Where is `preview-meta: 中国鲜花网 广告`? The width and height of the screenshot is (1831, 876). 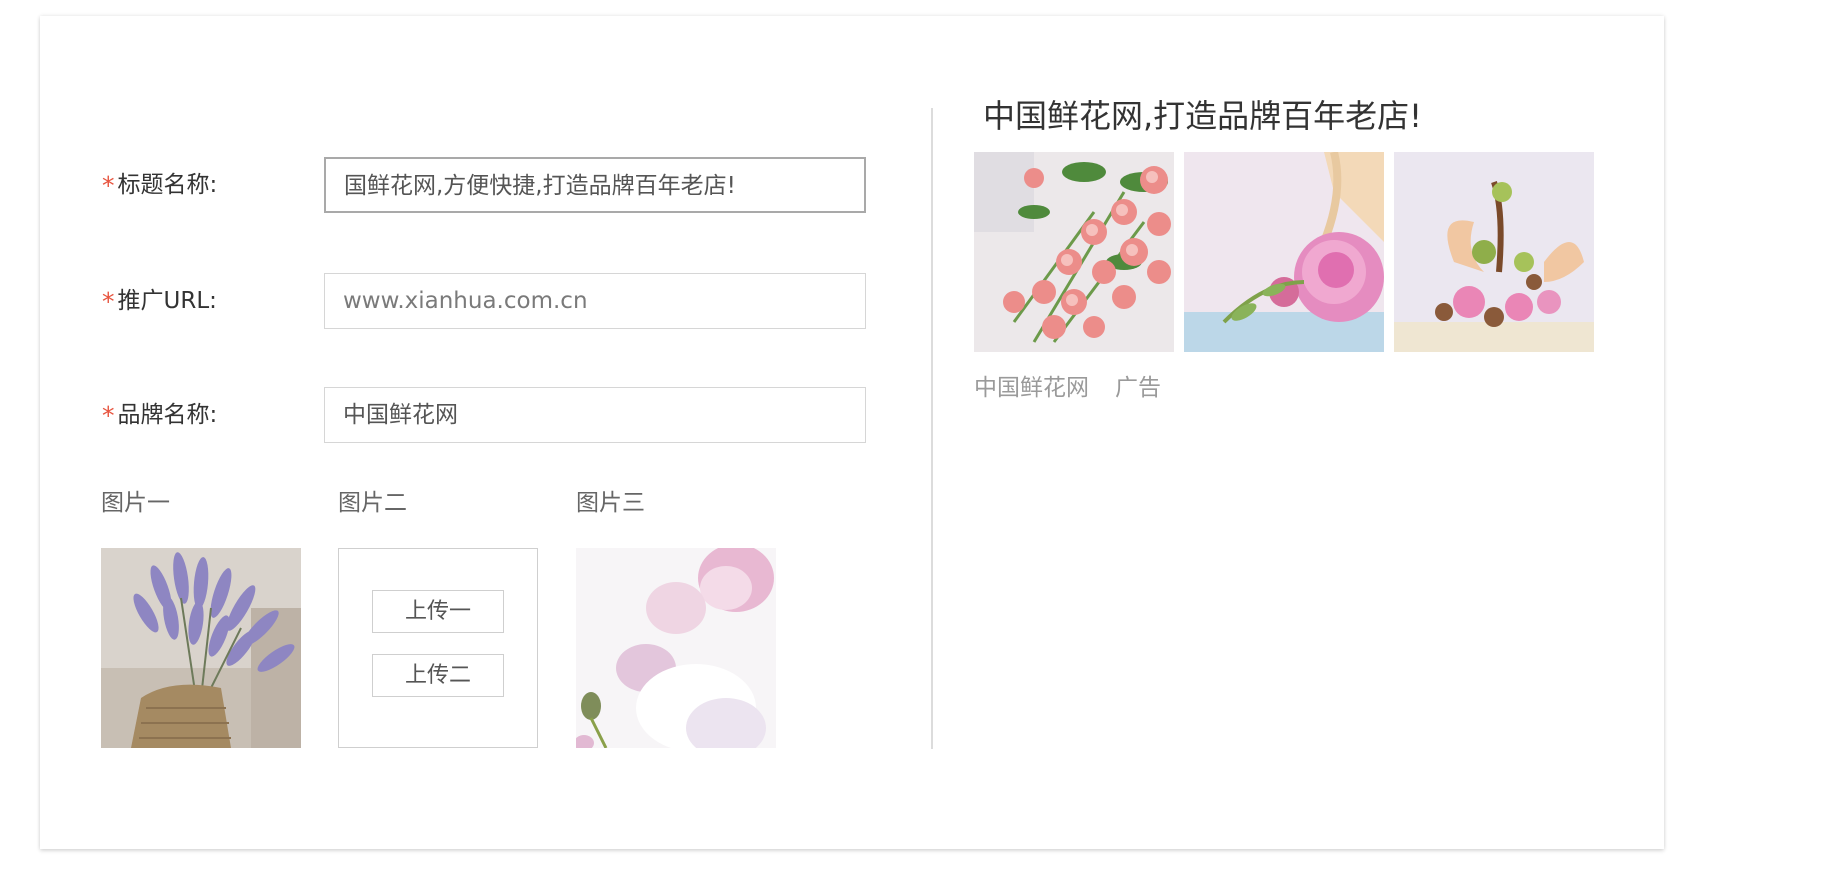 preview-meta: 中国鲜花网 广告 is located at coordinates (1067, 385).